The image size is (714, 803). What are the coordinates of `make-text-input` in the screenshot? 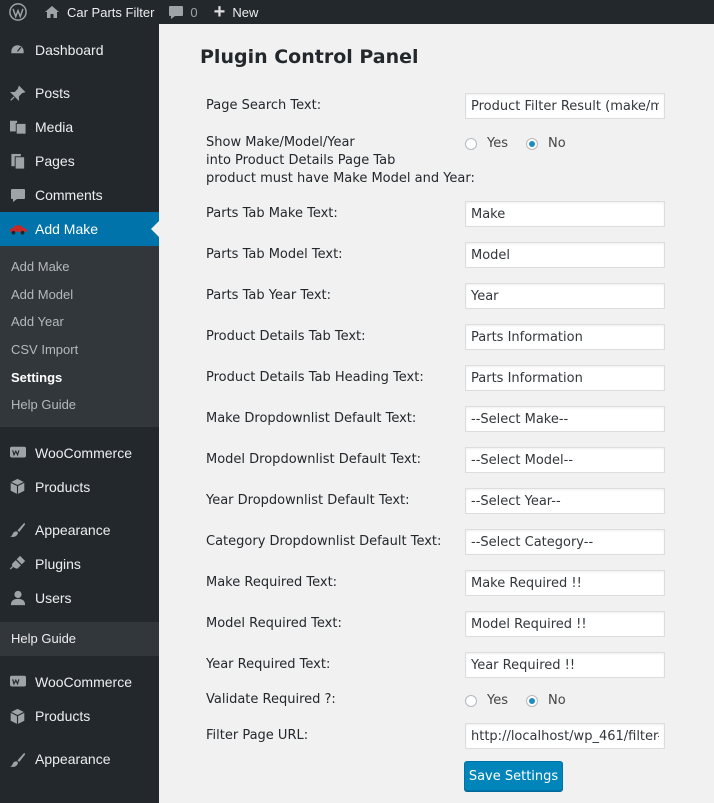 It's located at (565, 214).